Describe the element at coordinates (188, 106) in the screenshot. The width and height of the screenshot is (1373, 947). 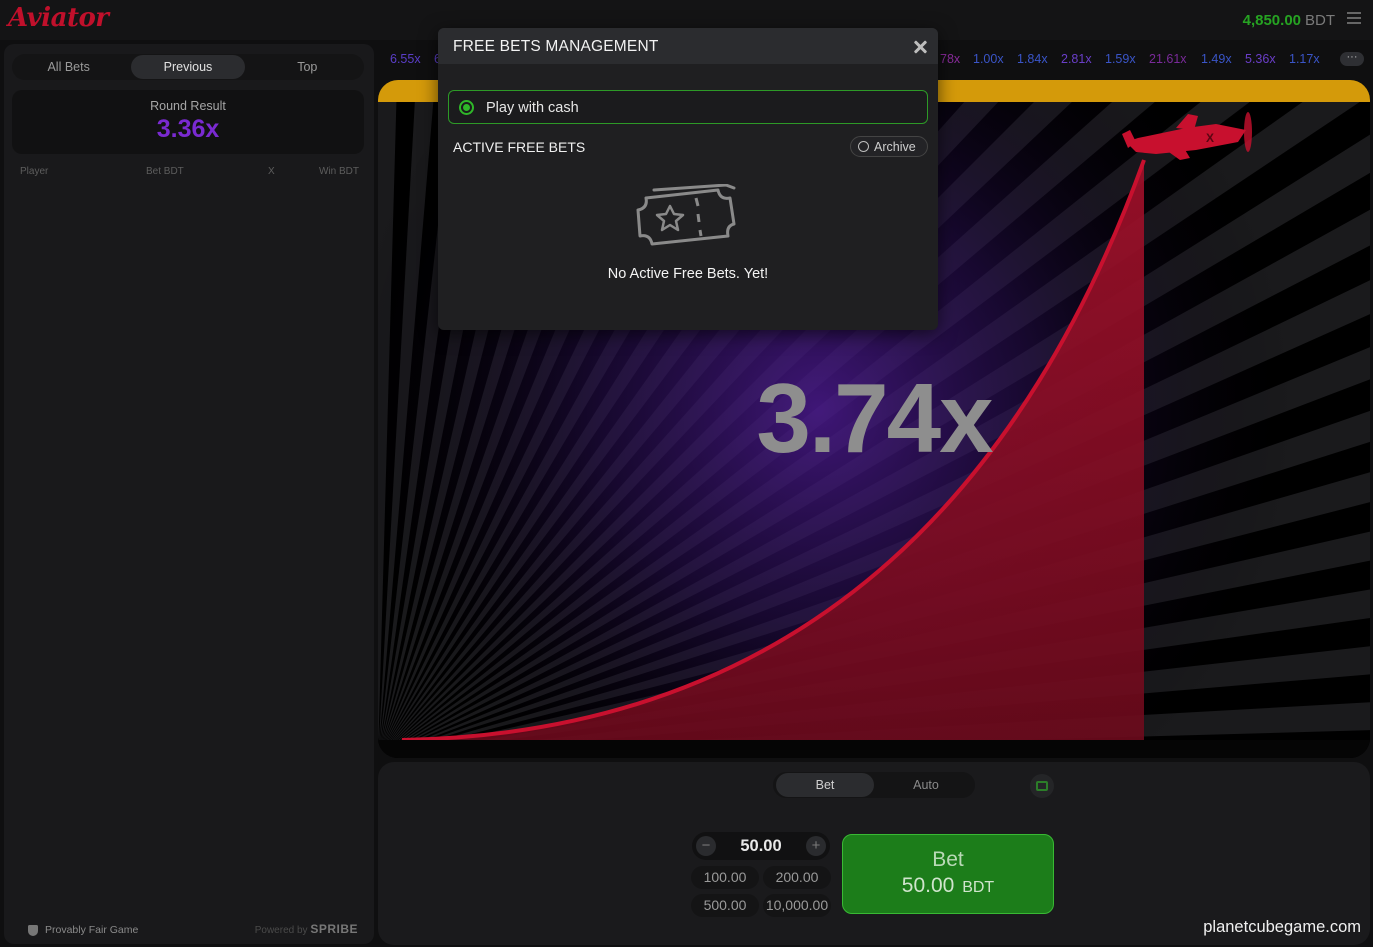
I see `round-result-label: Round Result` at that location.